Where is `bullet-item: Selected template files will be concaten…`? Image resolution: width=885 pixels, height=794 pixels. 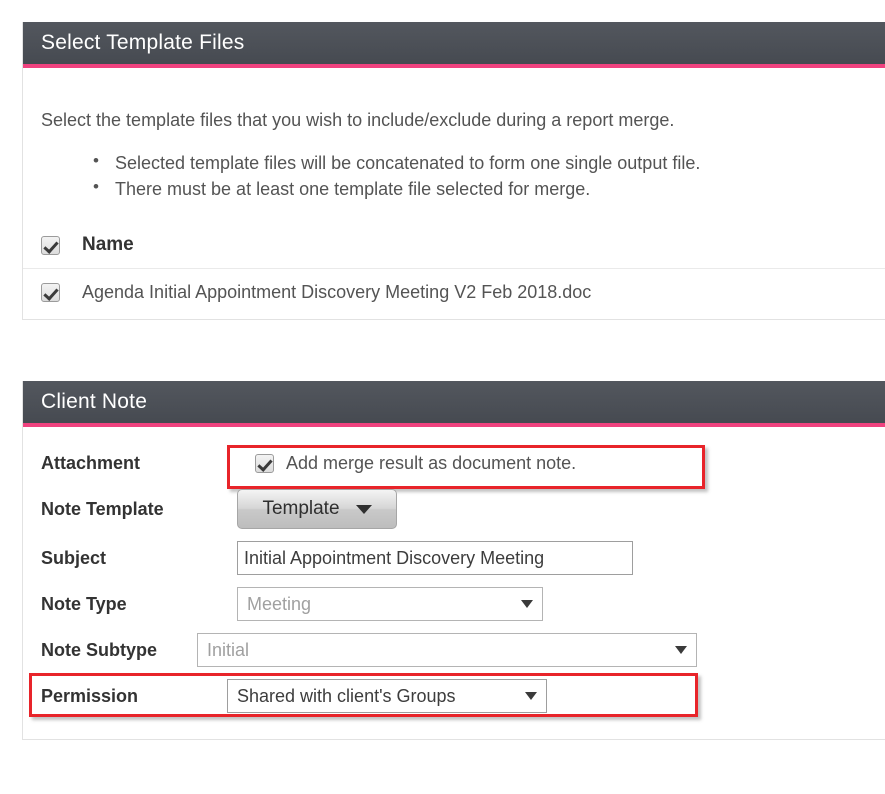
bullet-item: Selected template files will be concaten… is located at coordinates (489, 162).